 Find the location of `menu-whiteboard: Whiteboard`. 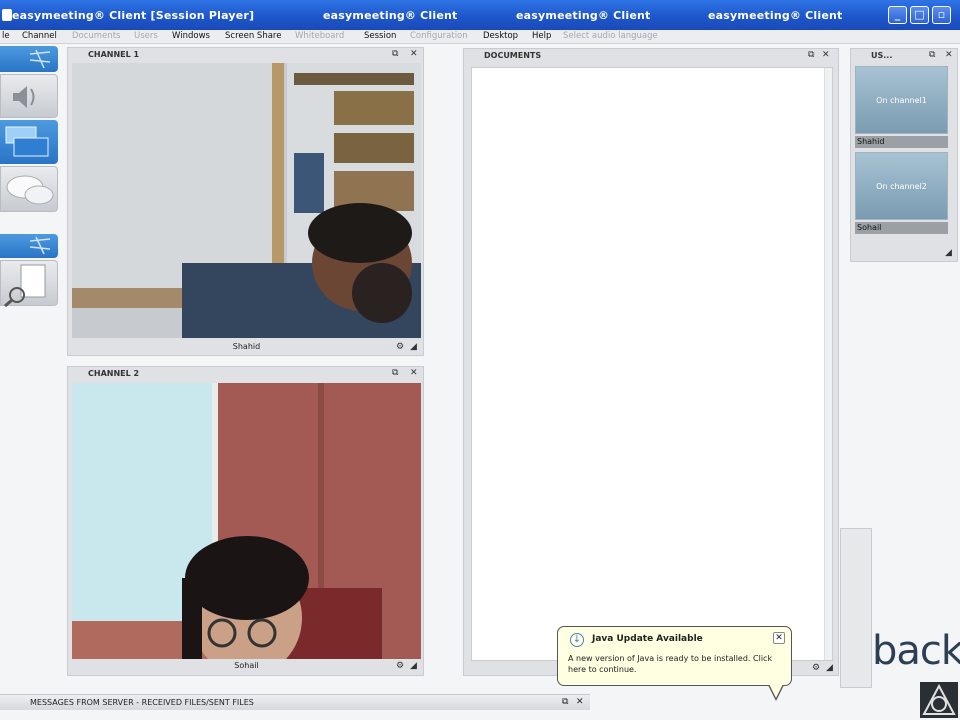

menu-whiteboard: Whiteboard is located at coordinates (319, 36).